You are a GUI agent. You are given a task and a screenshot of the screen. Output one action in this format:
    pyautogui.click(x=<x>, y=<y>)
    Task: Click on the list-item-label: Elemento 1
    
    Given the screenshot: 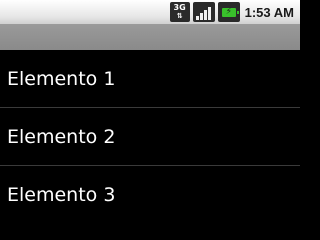 What is the action you would take?
    pyautogui.click(x=61, y=78)
    